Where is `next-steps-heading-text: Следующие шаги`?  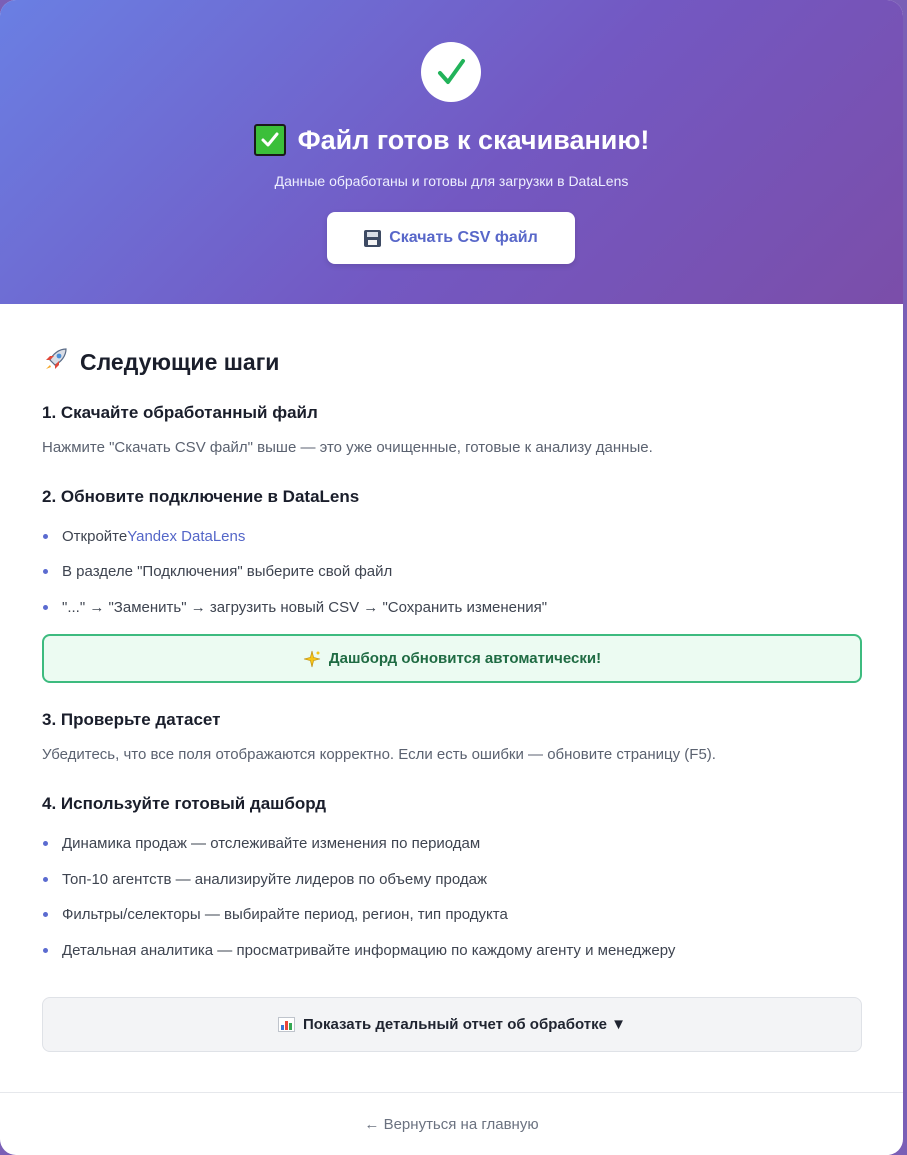
next-steps-heading-text: Следующие шаги is located at coordinates (180, 361).